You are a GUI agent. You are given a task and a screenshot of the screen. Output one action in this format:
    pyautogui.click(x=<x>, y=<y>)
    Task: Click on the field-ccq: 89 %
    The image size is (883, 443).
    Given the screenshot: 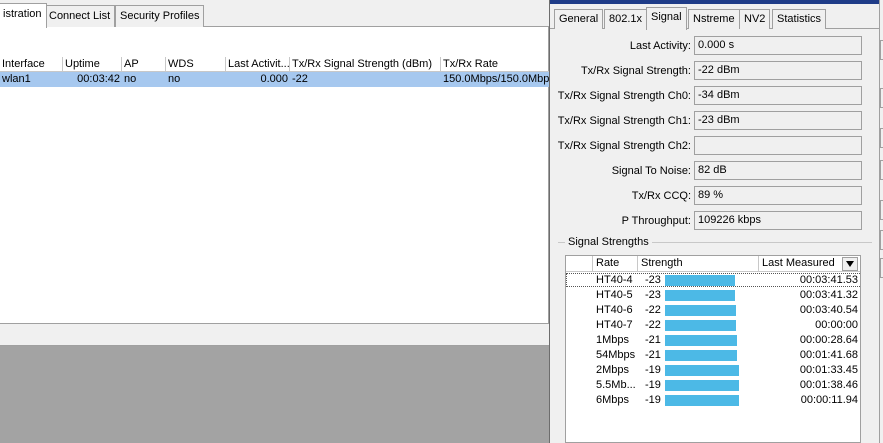 What is the action you would take?
    pyautogui.click(x=778, y=195)
    